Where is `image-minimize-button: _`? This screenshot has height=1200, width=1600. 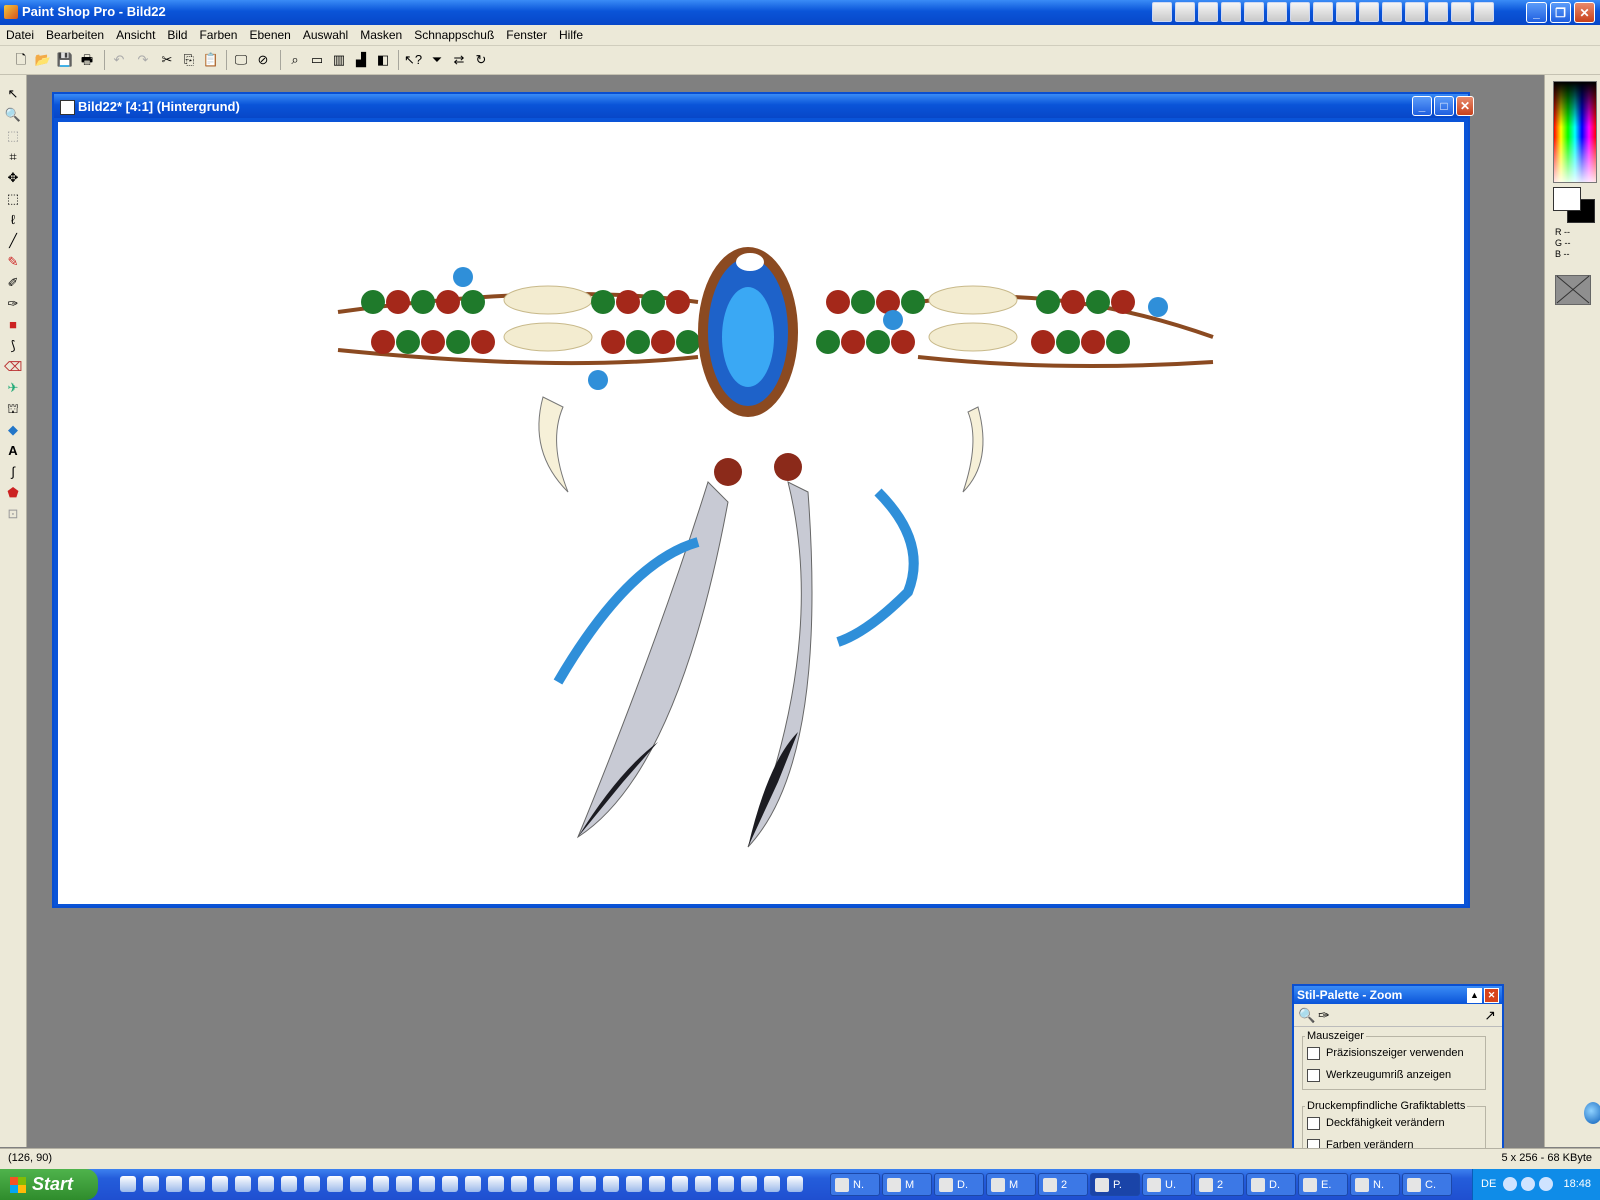
image-minimize-button: _ is located at coordinates (1422, 106).